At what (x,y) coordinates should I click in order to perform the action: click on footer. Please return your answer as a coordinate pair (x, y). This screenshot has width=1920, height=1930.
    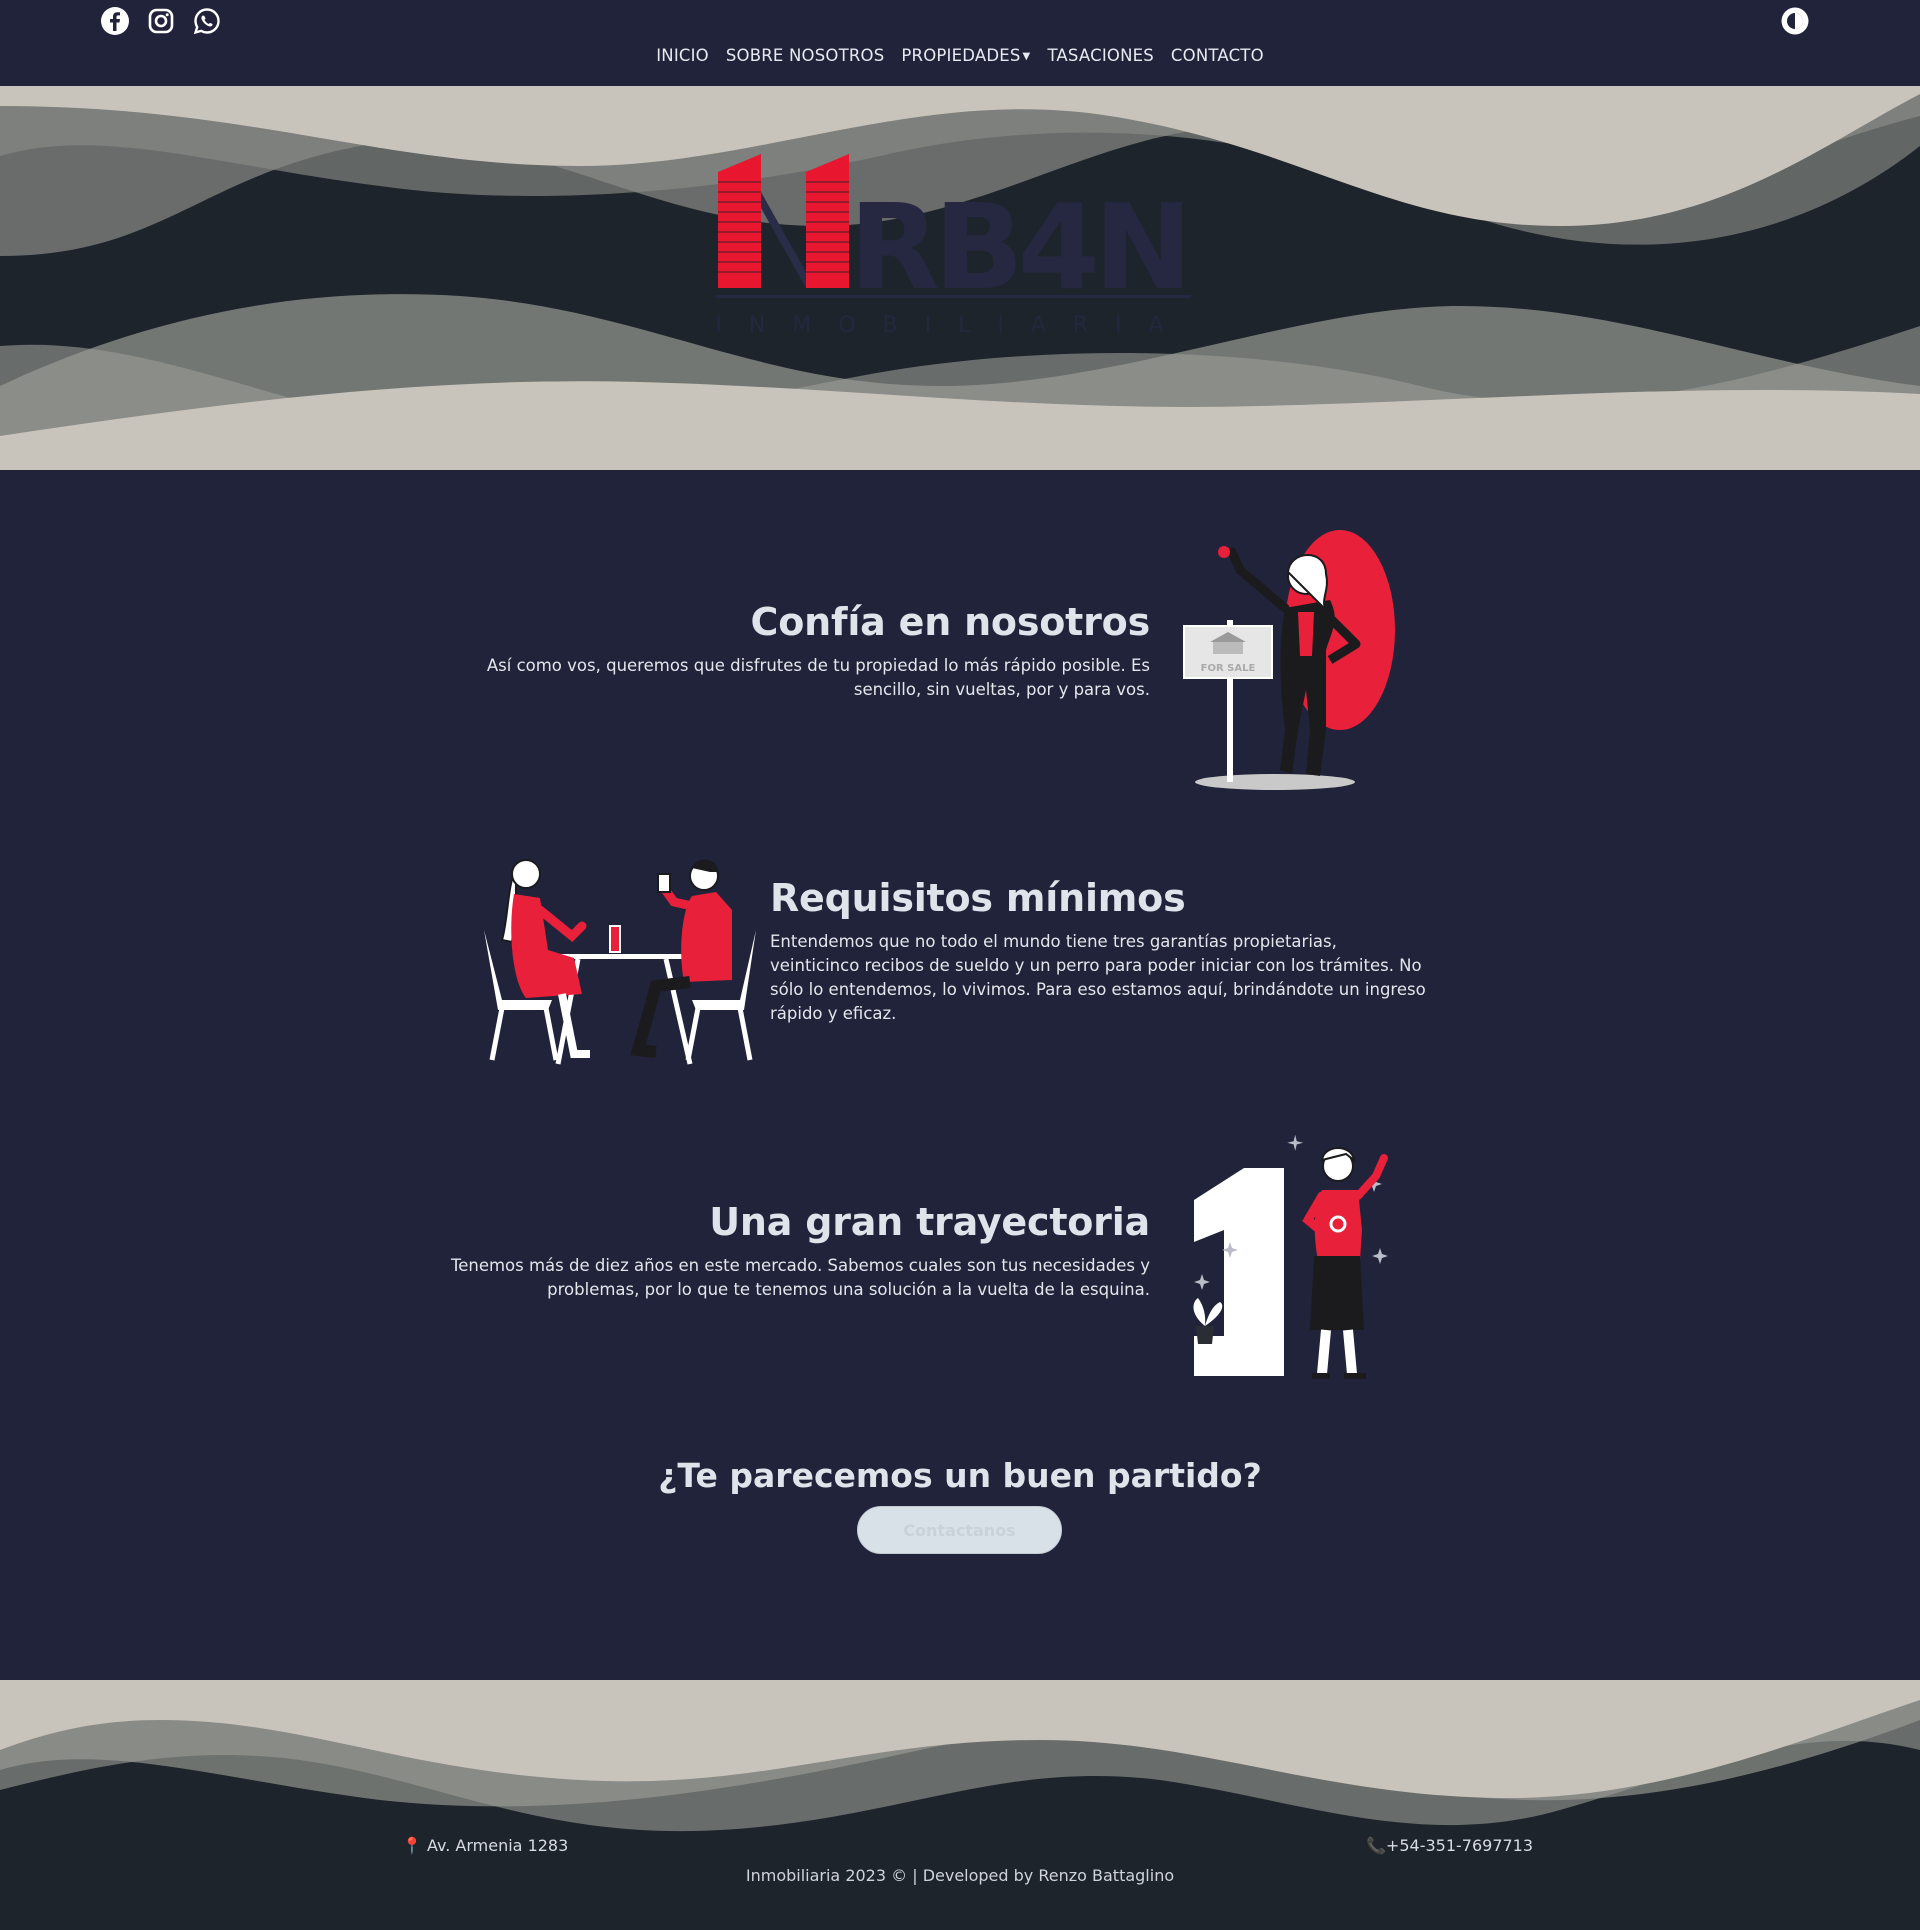
    Looking at the image, I should click on (960, 1805).